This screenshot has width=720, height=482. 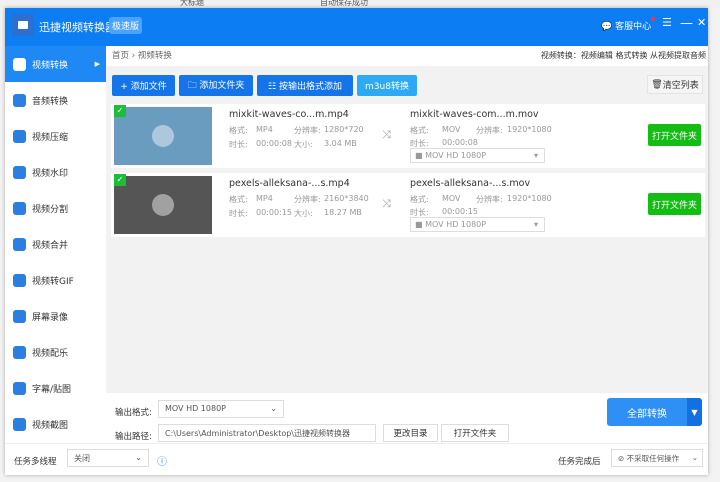 I want to click on sidebar-item: 视频分割, so click(x=55, y=208).